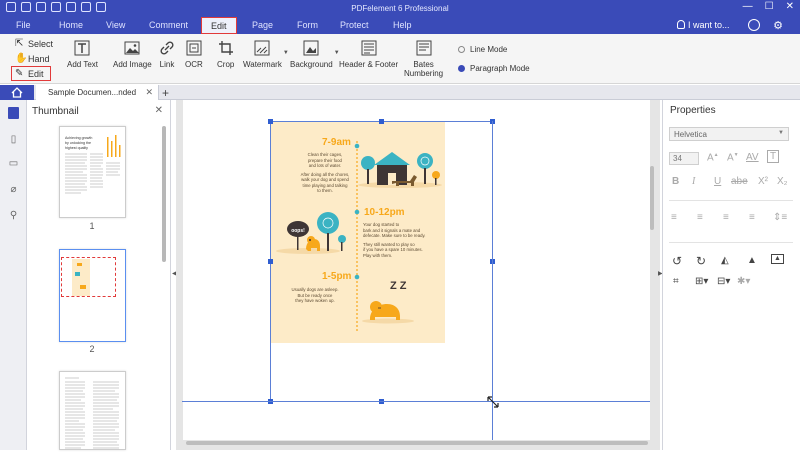 The height and width of the screenshot is (452, 800). Describe the element at coordinates (13, 275) in the screenshot. I see `left-sidebar: ▯ ▭ ⌀ ⚲` at that location.